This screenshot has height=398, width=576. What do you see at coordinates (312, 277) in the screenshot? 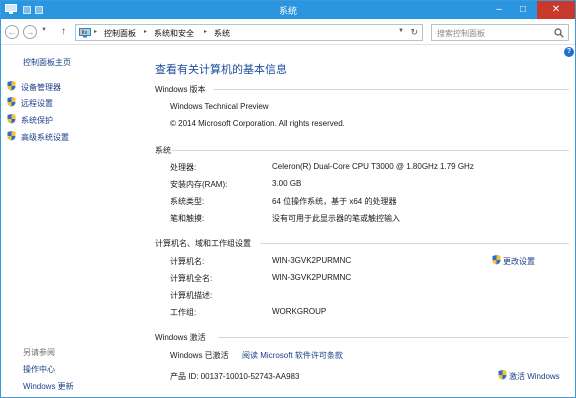
I see `full-computer-name-value: WIN-3GVK2PURMNC` at bounding box center [312, 277].